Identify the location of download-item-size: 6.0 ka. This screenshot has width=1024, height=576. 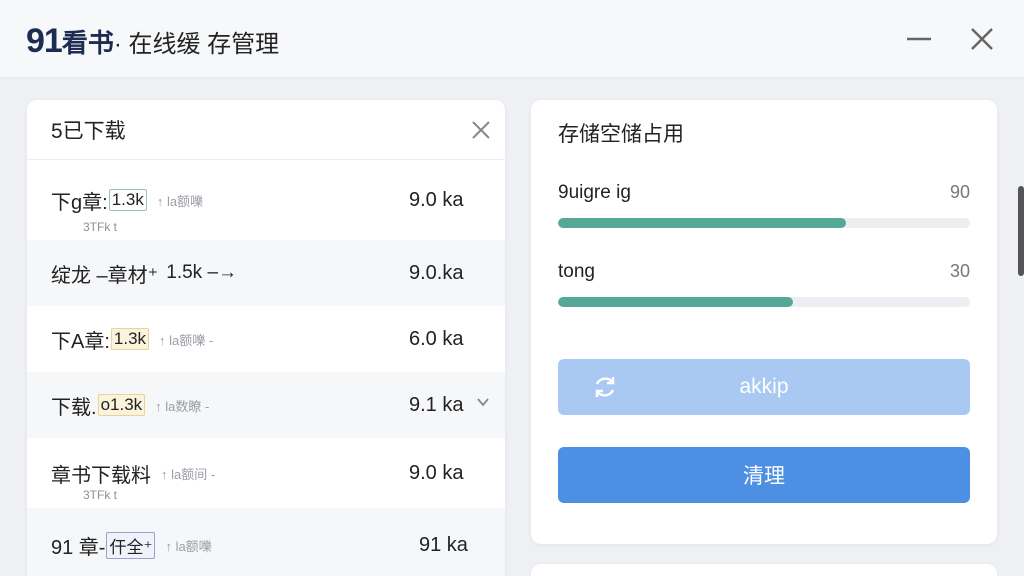
(436, 338).